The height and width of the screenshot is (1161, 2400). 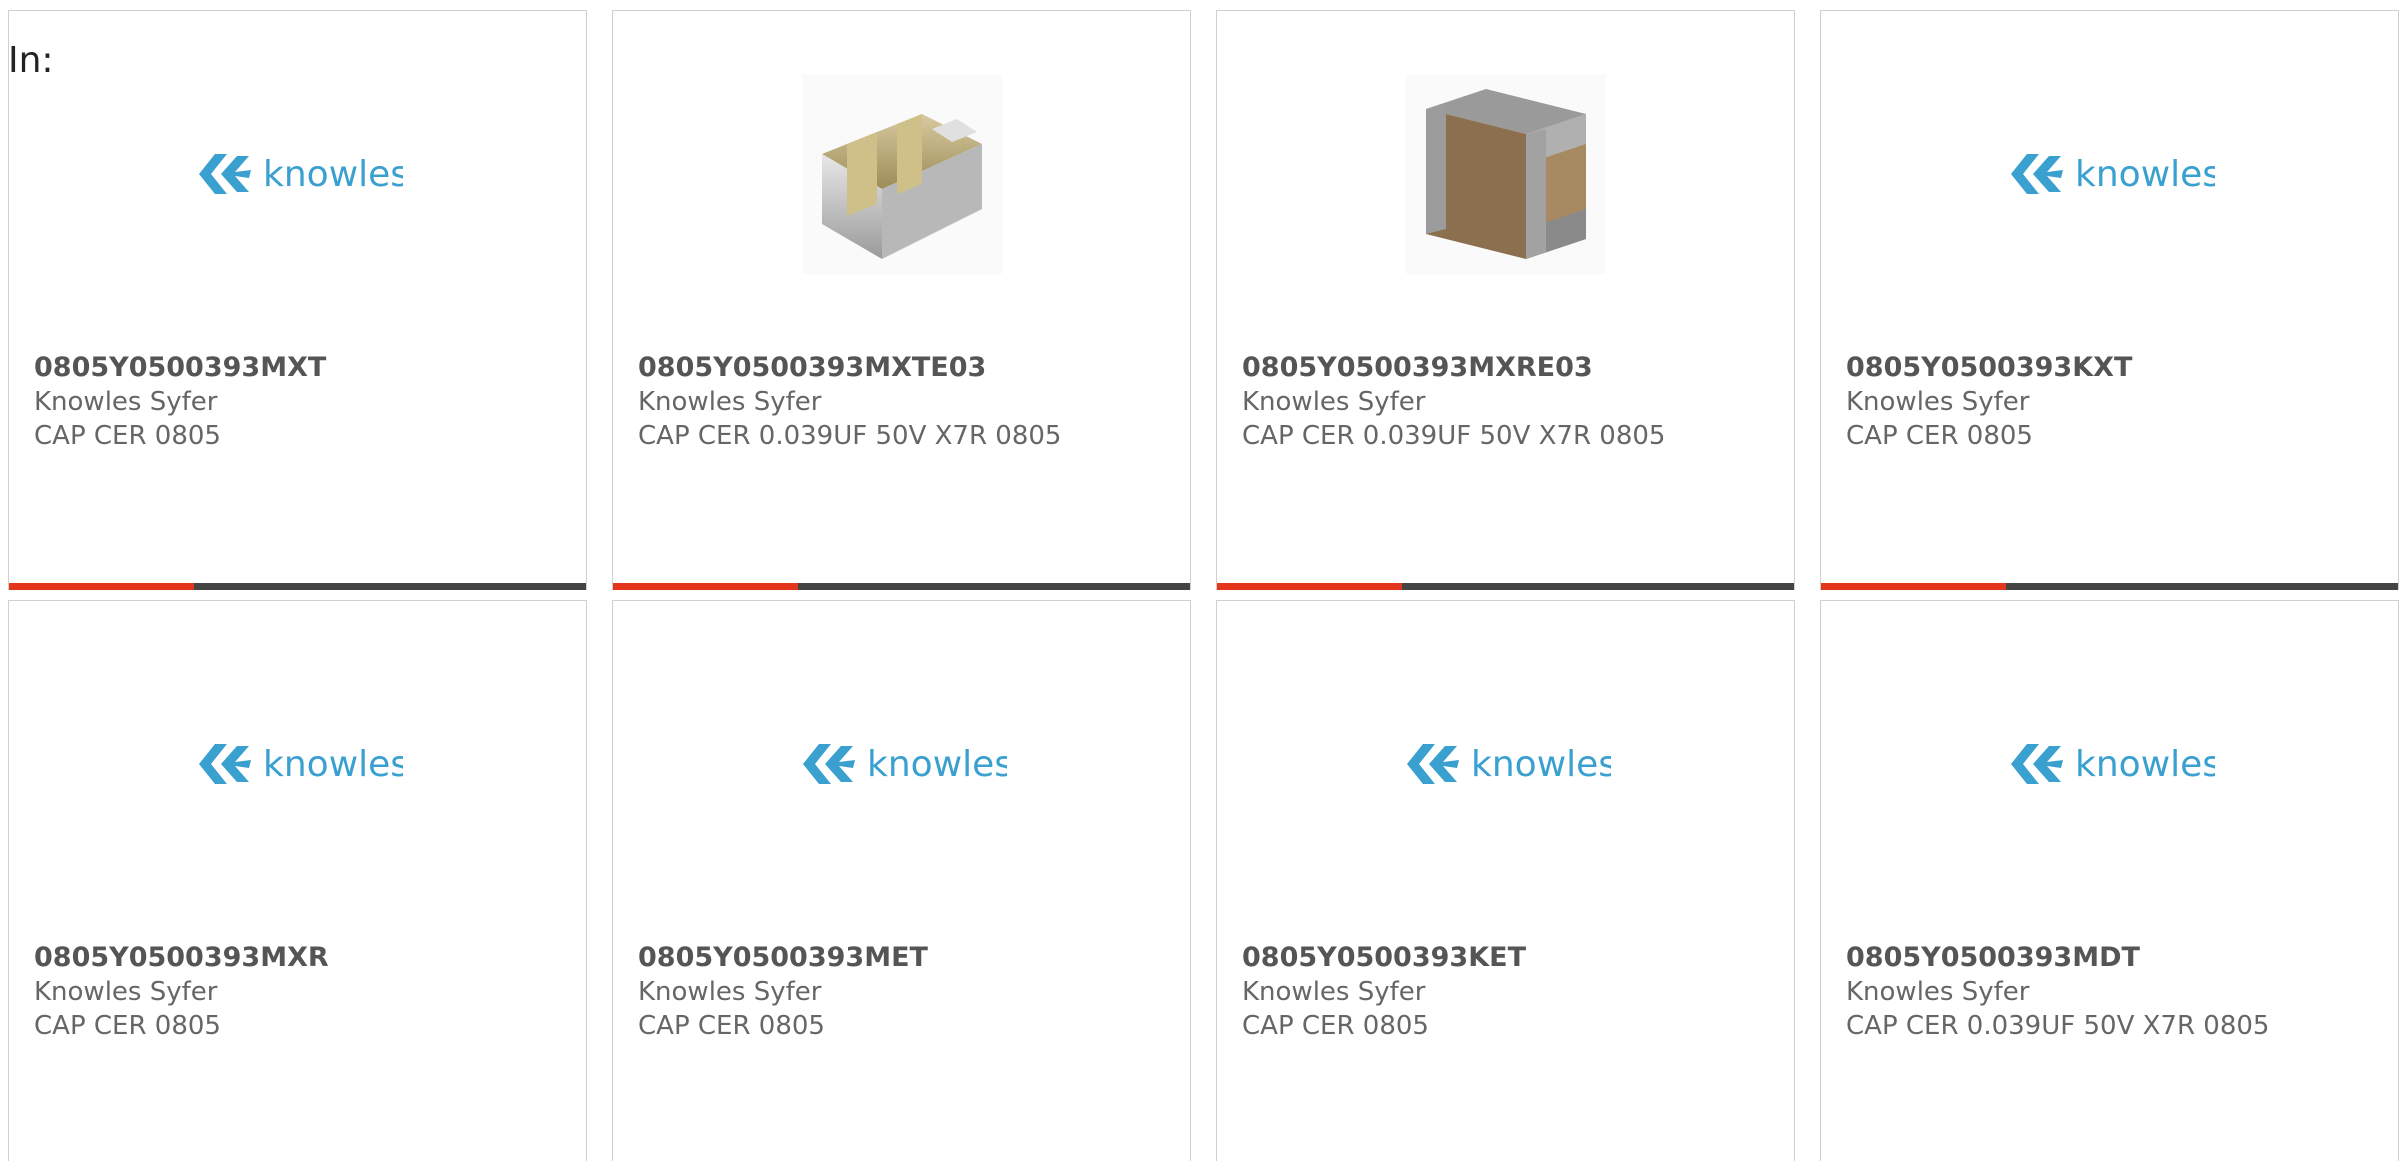 I want to click on capacitor-photo-brown, so click(x=1505, y=174).